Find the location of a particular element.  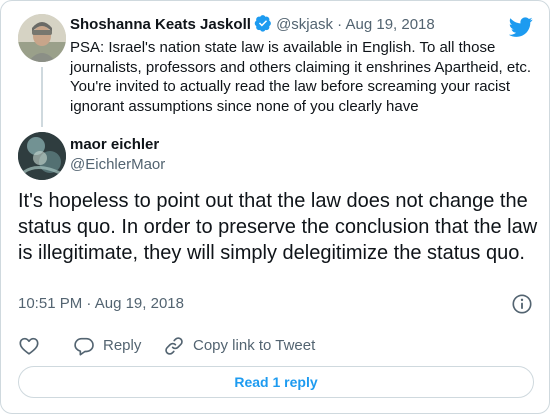

info-icon is located at coordinates (522, 304).